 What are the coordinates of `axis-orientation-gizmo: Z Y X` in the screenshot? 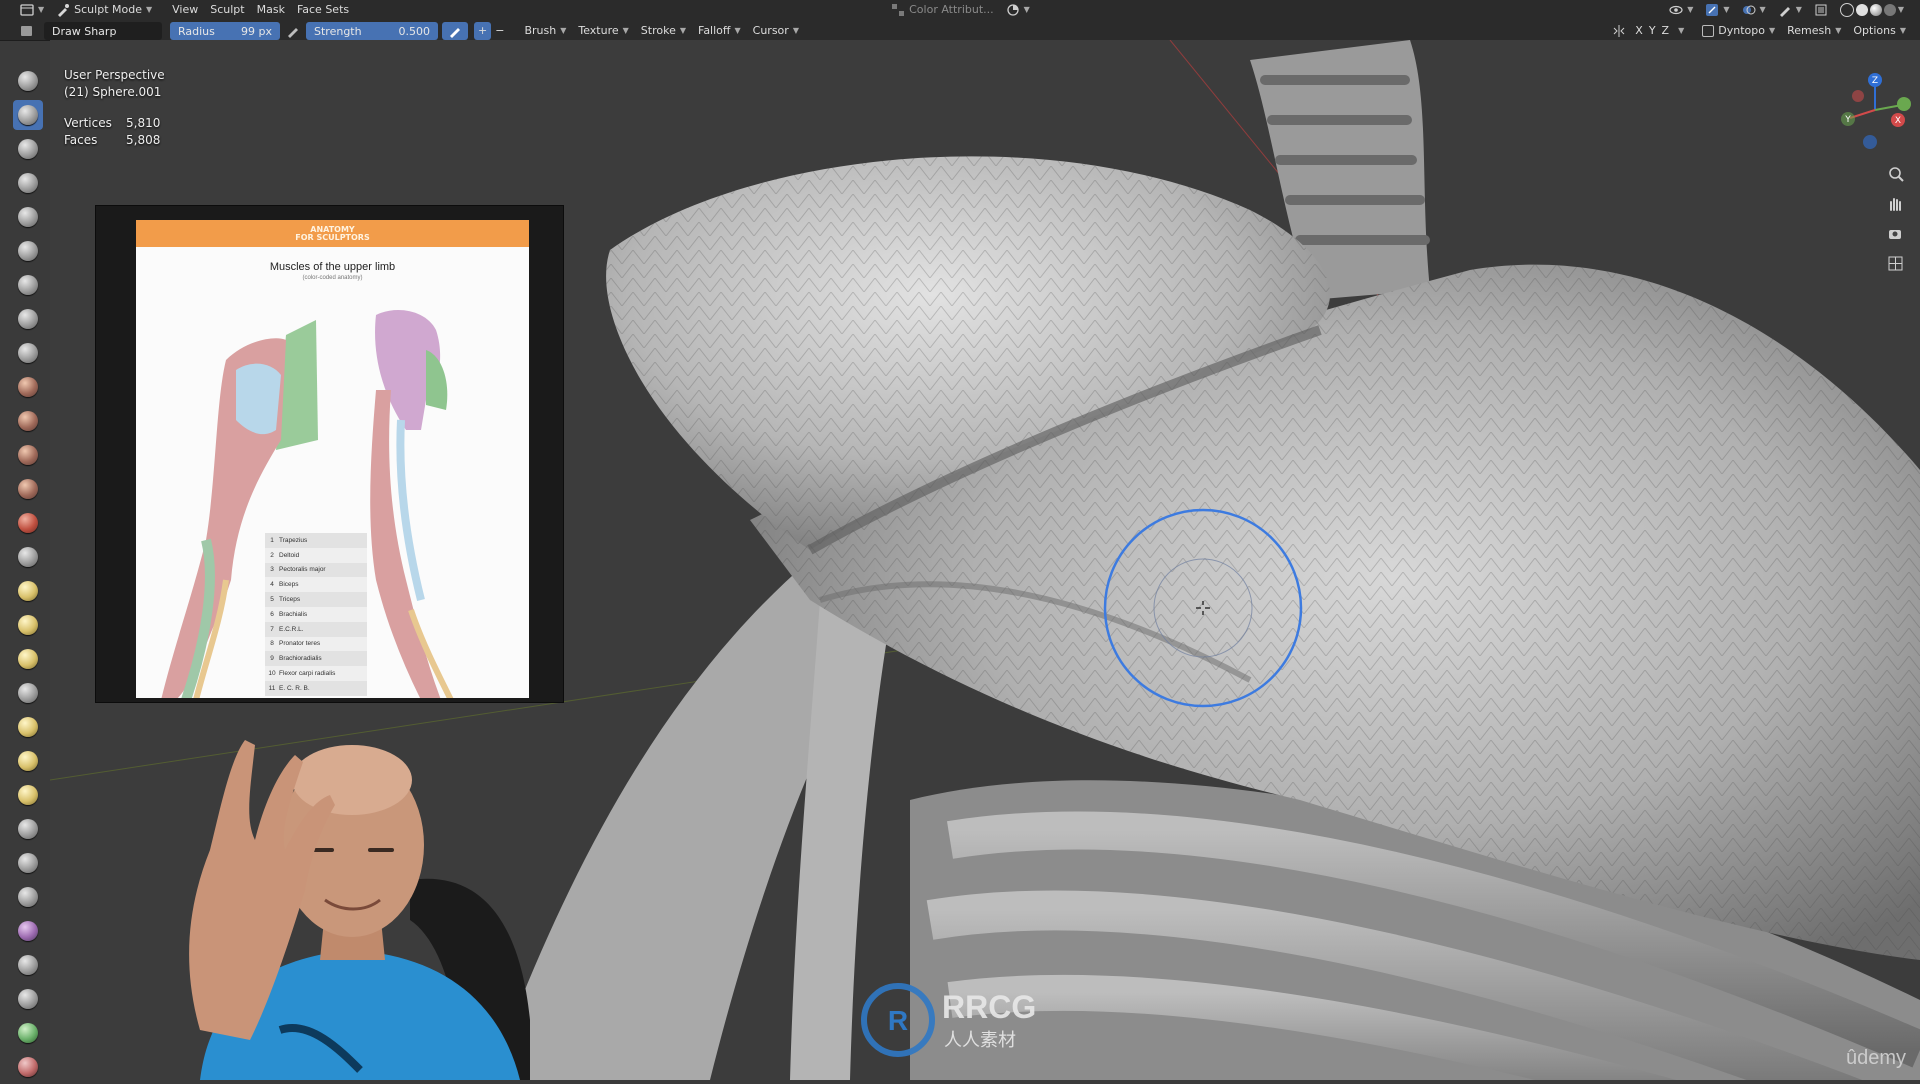 It's located at (1875, 175).